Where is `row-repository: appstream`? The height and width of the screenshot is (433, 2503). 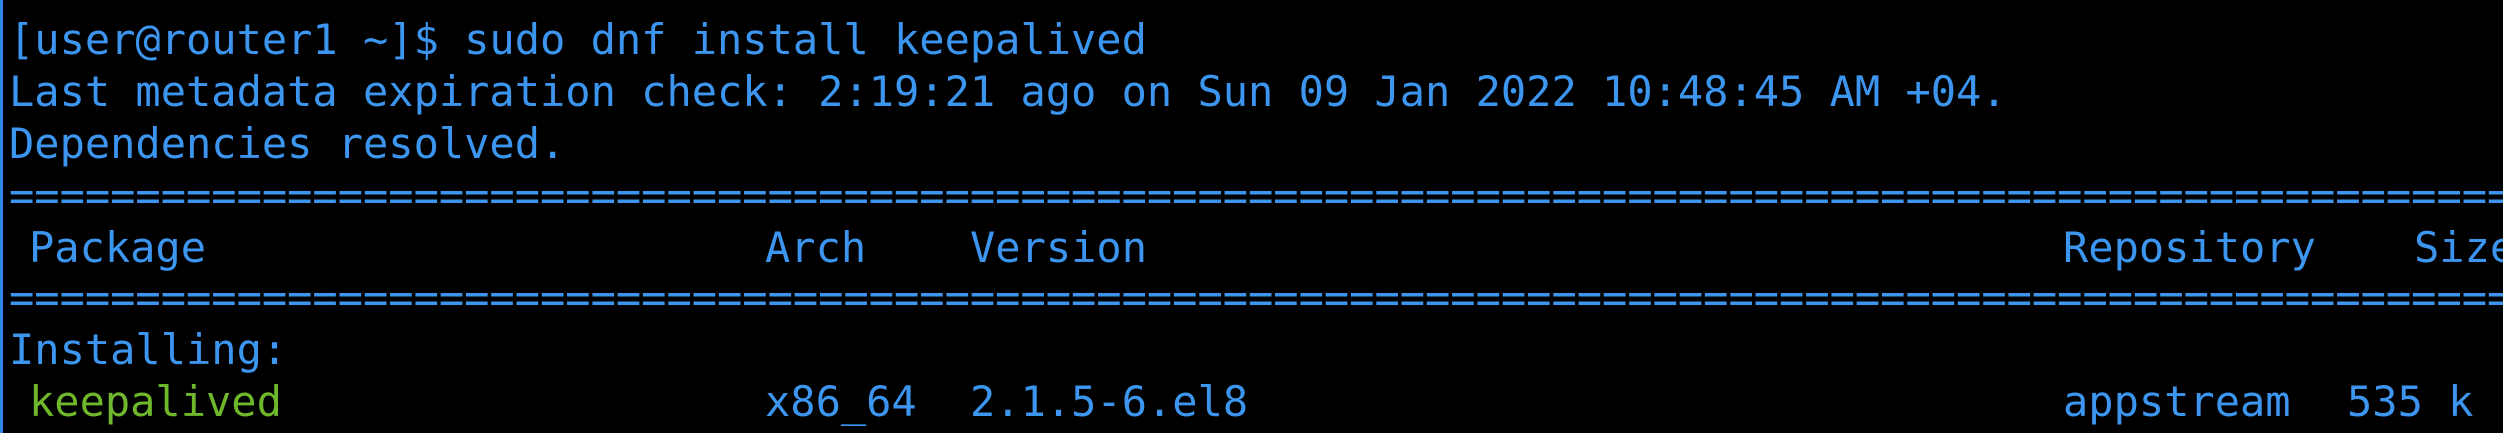
row-repository: appstream is located at coordinates (2177, 401).